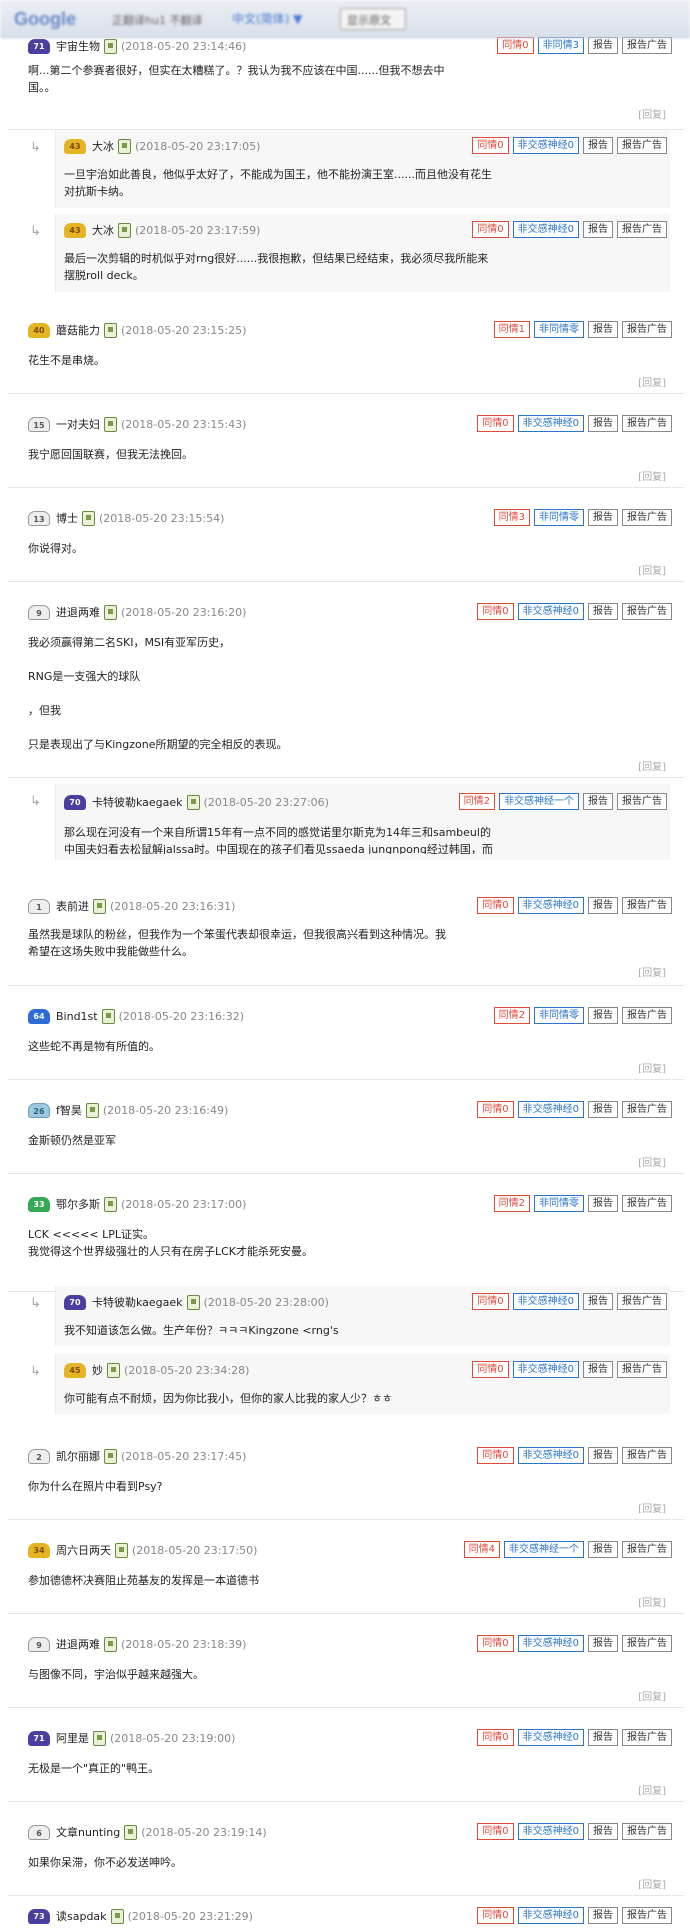  What do you see at coordinates (78, 1456) in the screenshot?
I see `username: 凯尔丽娜` at bounding box center [78, 1456].